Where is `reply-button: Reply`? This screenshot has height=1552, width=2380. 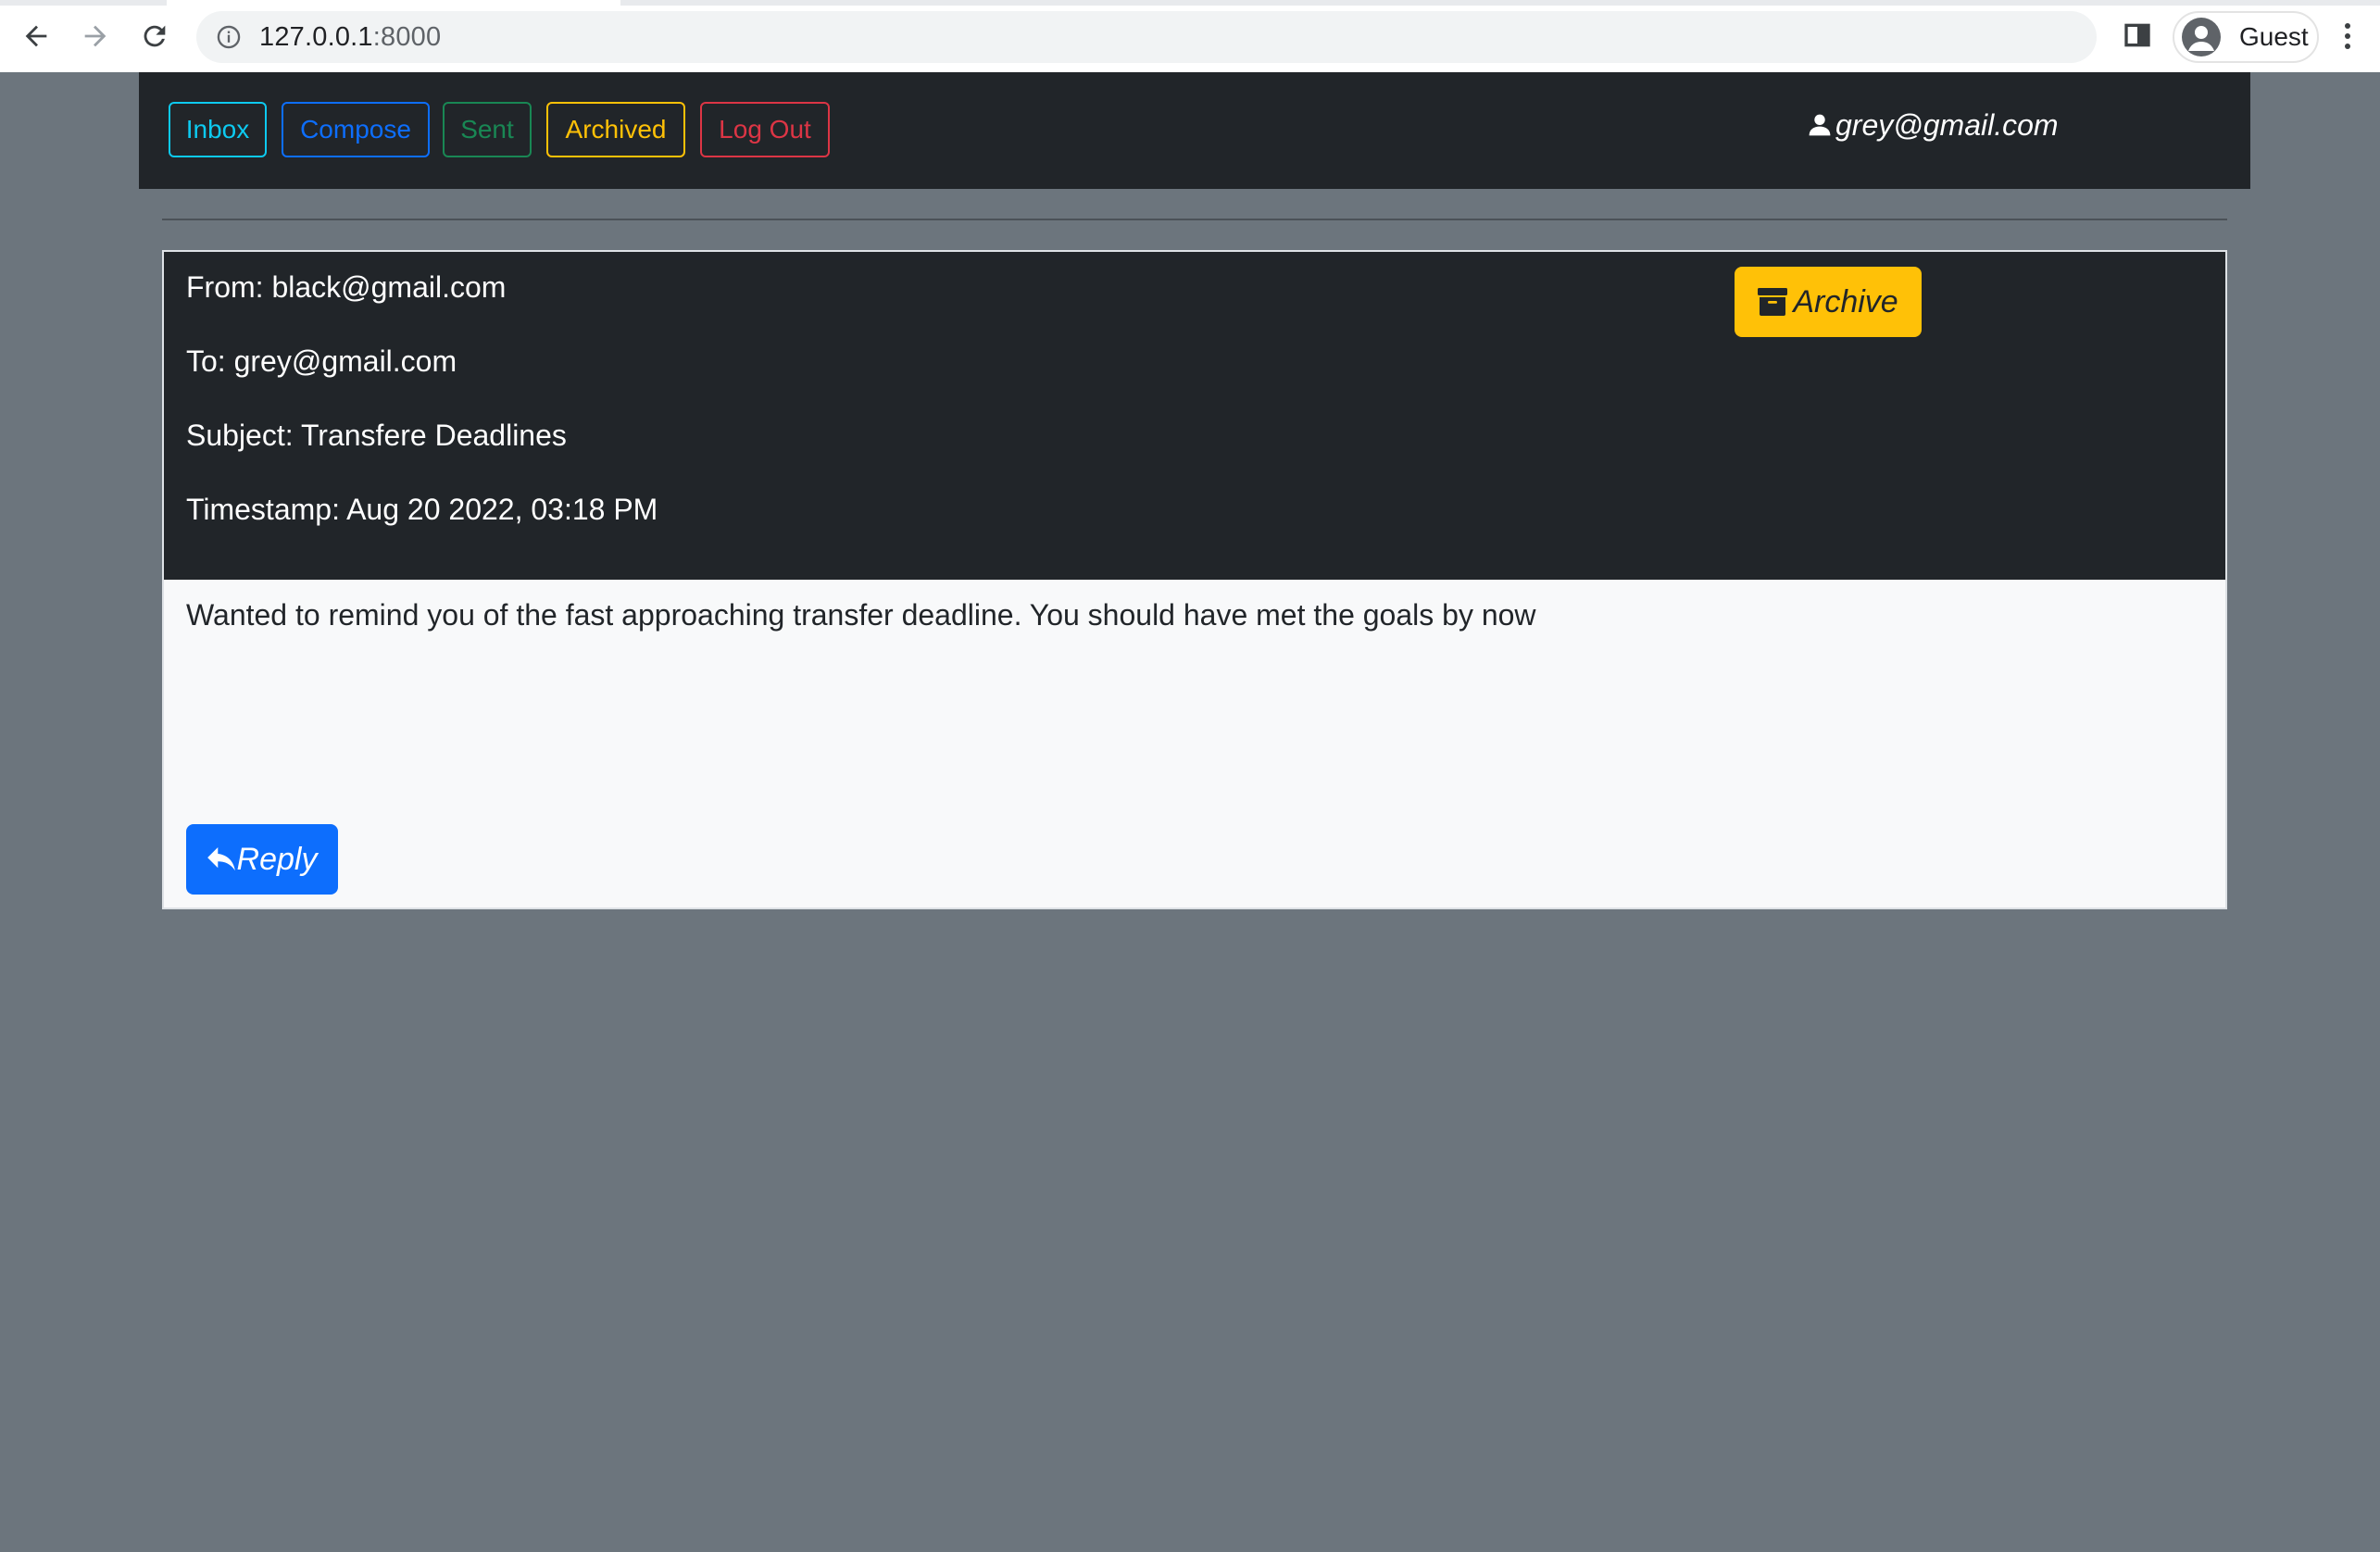
reply-button: Reply is located at coordinates (262, 859).